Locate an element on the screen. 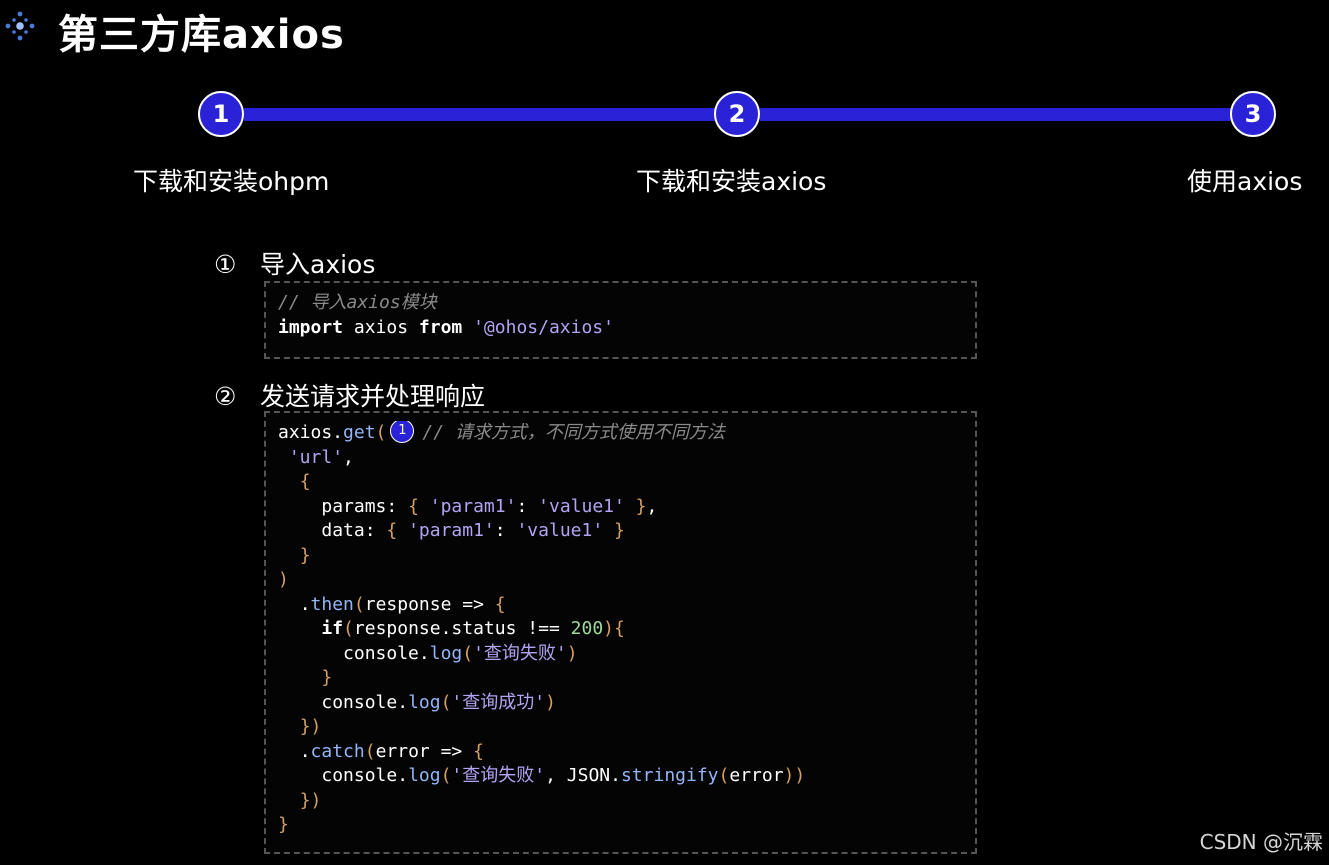  section-2-title: 发送请求并处理响应 is located at coordinates (373, 396).